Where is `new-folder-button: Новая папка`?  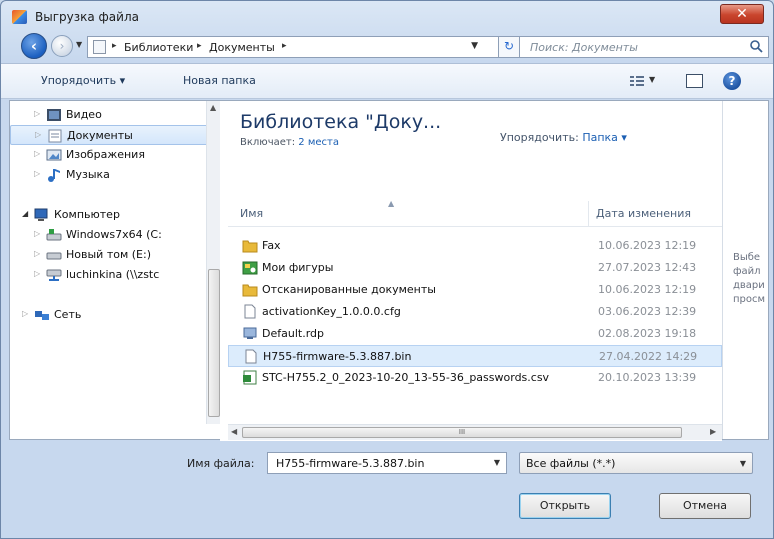
new-folder-button: Новая папка is located at coordinates (219, 80).